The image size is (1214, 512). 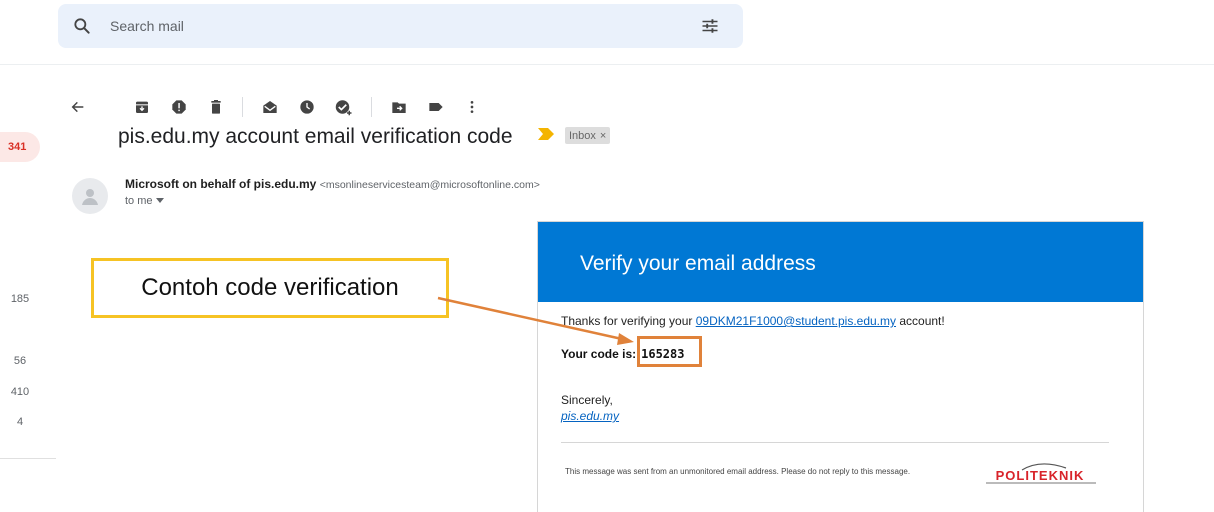 I want to click on recipients-text: to me, so click(x=139, y=201).